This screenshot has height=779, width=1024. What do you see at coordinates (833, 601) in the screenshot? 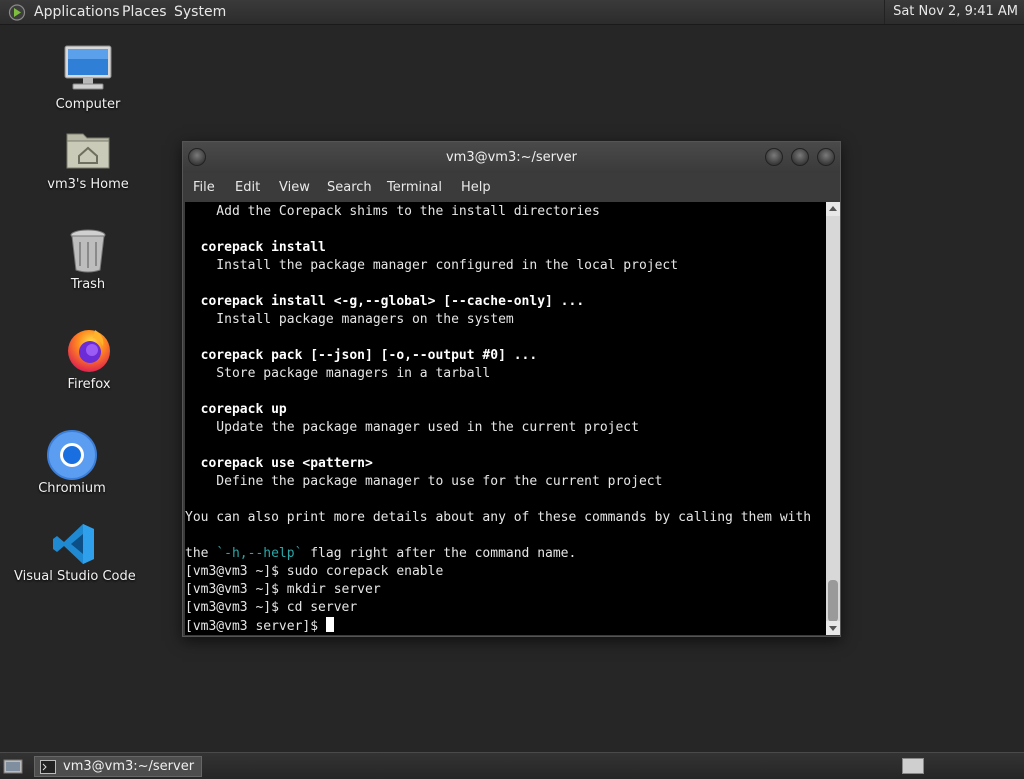
I see `scrollbar-thumb` at bounding box center [833, 601].